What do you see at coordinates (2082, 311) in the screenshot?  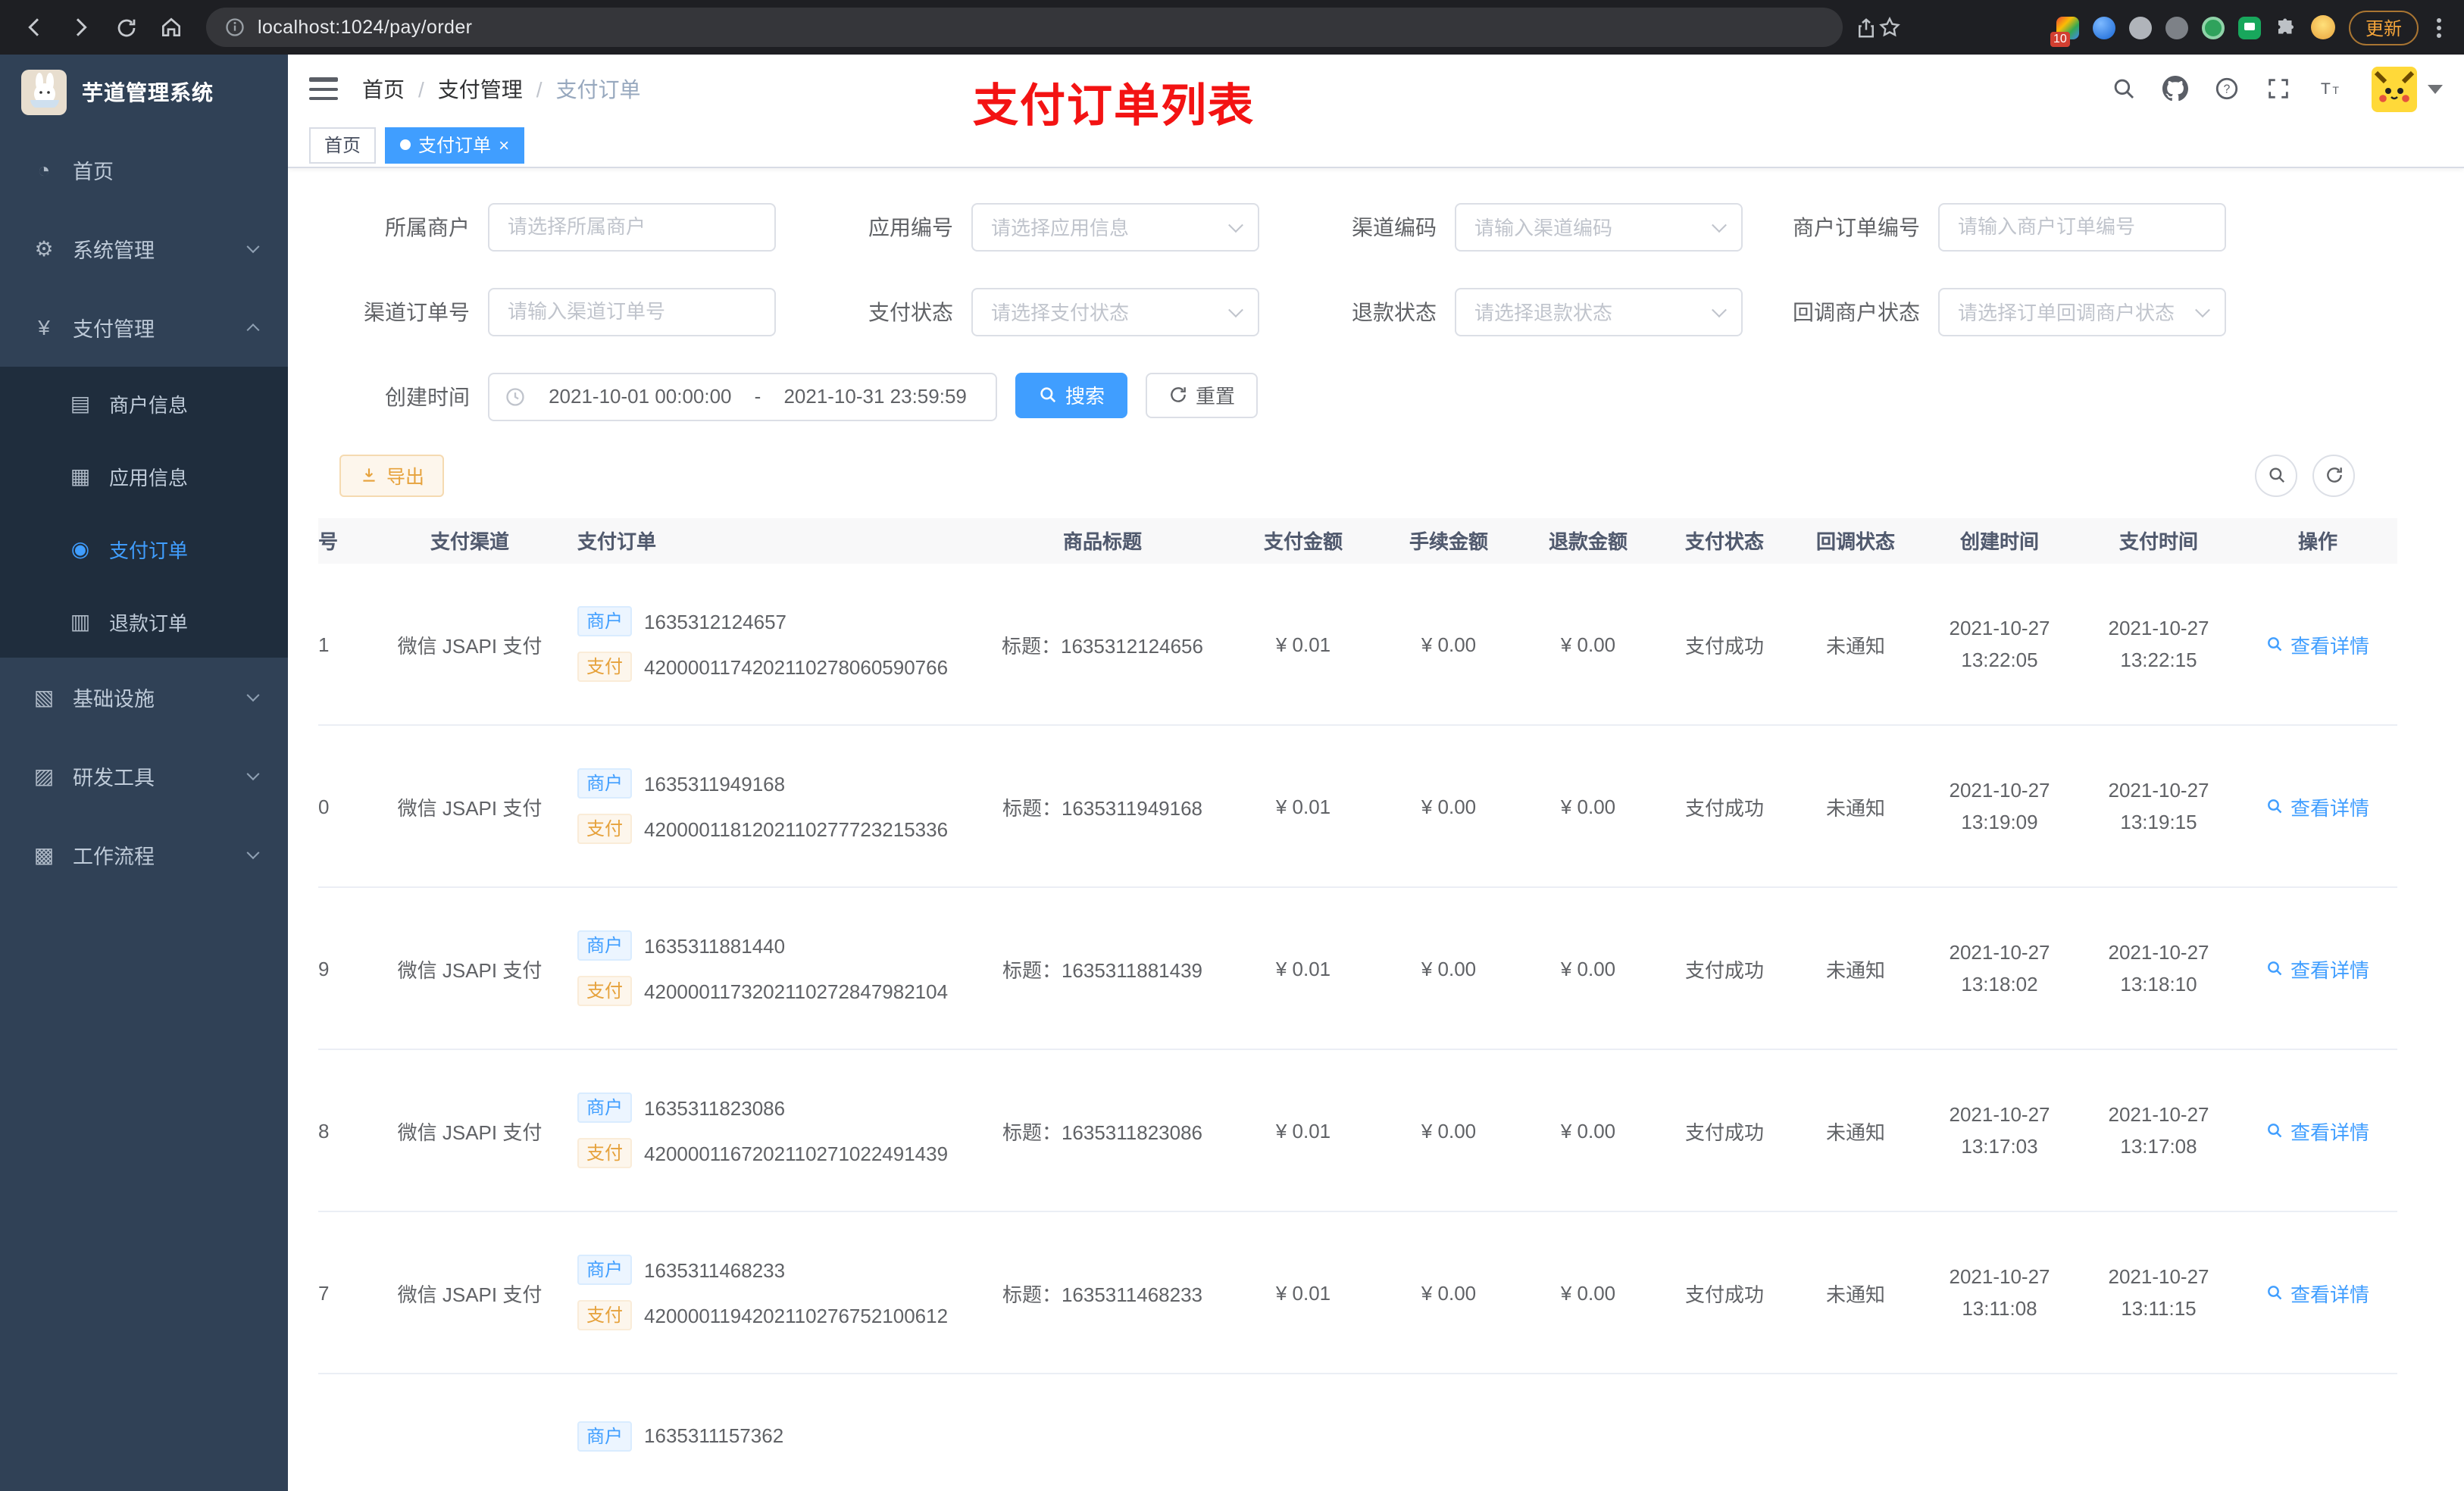 I see `callback-status-select: 请选择订单回调商户状态` at bounding box center [2082, 311].